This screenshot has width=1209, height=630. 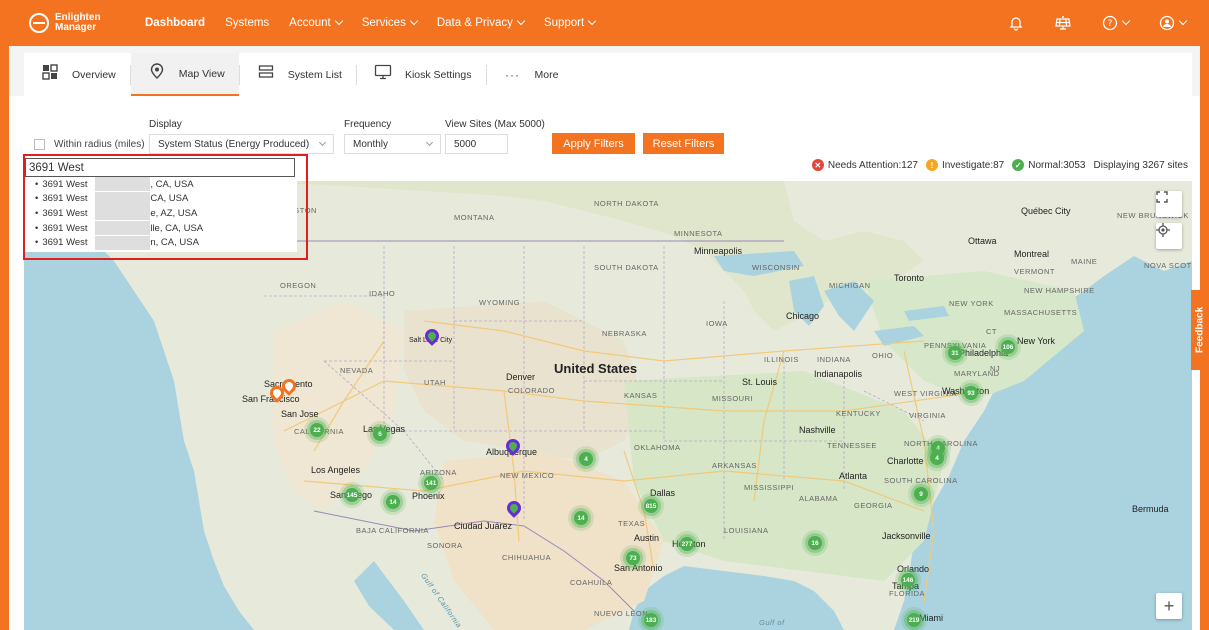 I want to click on tab-system-list: System List, so click(x=298, y=74).